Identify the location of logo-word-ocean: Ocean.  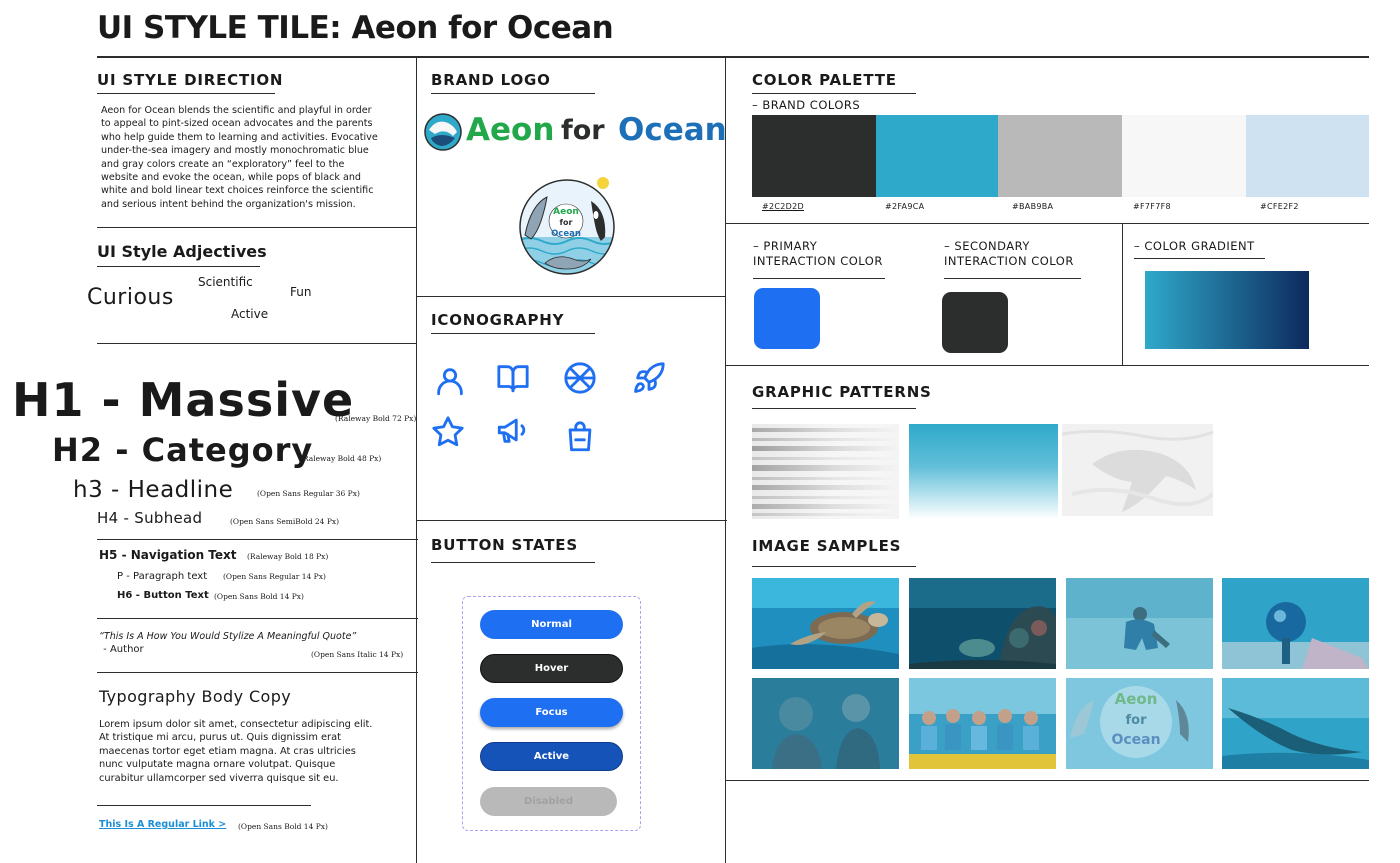
(672, 130).